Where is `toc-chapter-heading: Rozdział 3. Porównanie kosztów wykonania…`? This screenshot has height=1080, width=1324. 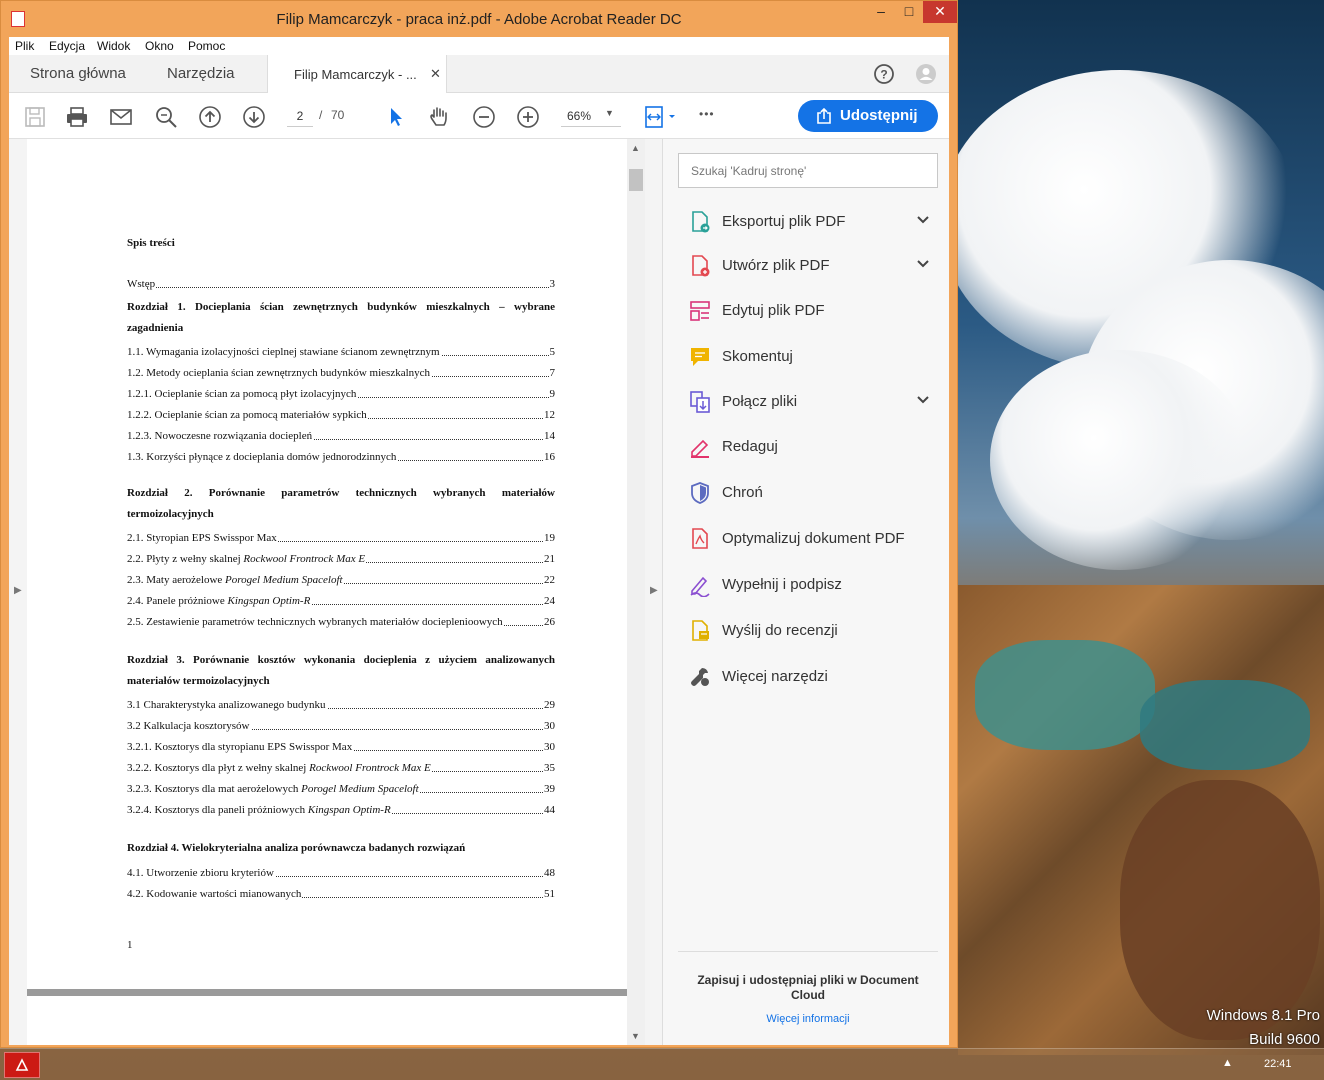 toc-chapter-heading: Rozdział 3. Porównanie kosztów wykonania… is located at coordinates (341, 671).